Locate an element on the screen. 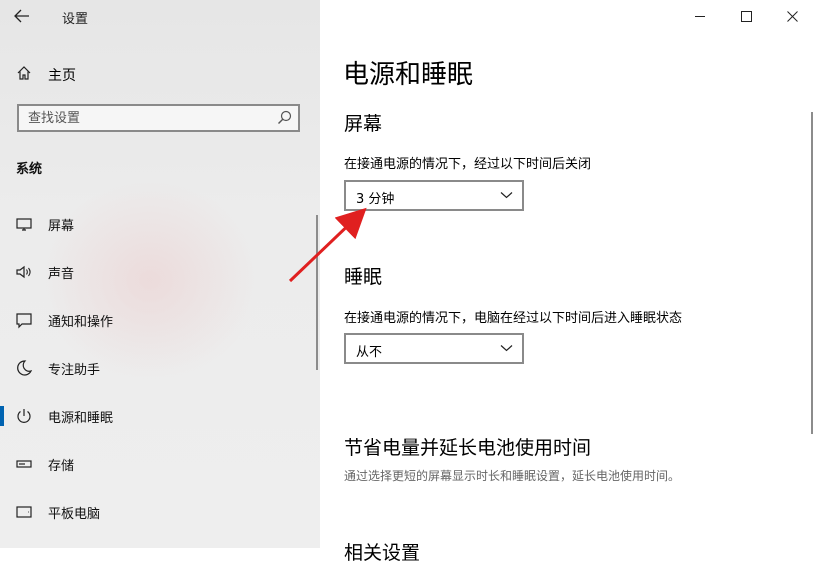 Image resolution: width=815 pixels, height=565 pixels. sleep-timeout-value: 从不 is located at coordinates (369, 352).